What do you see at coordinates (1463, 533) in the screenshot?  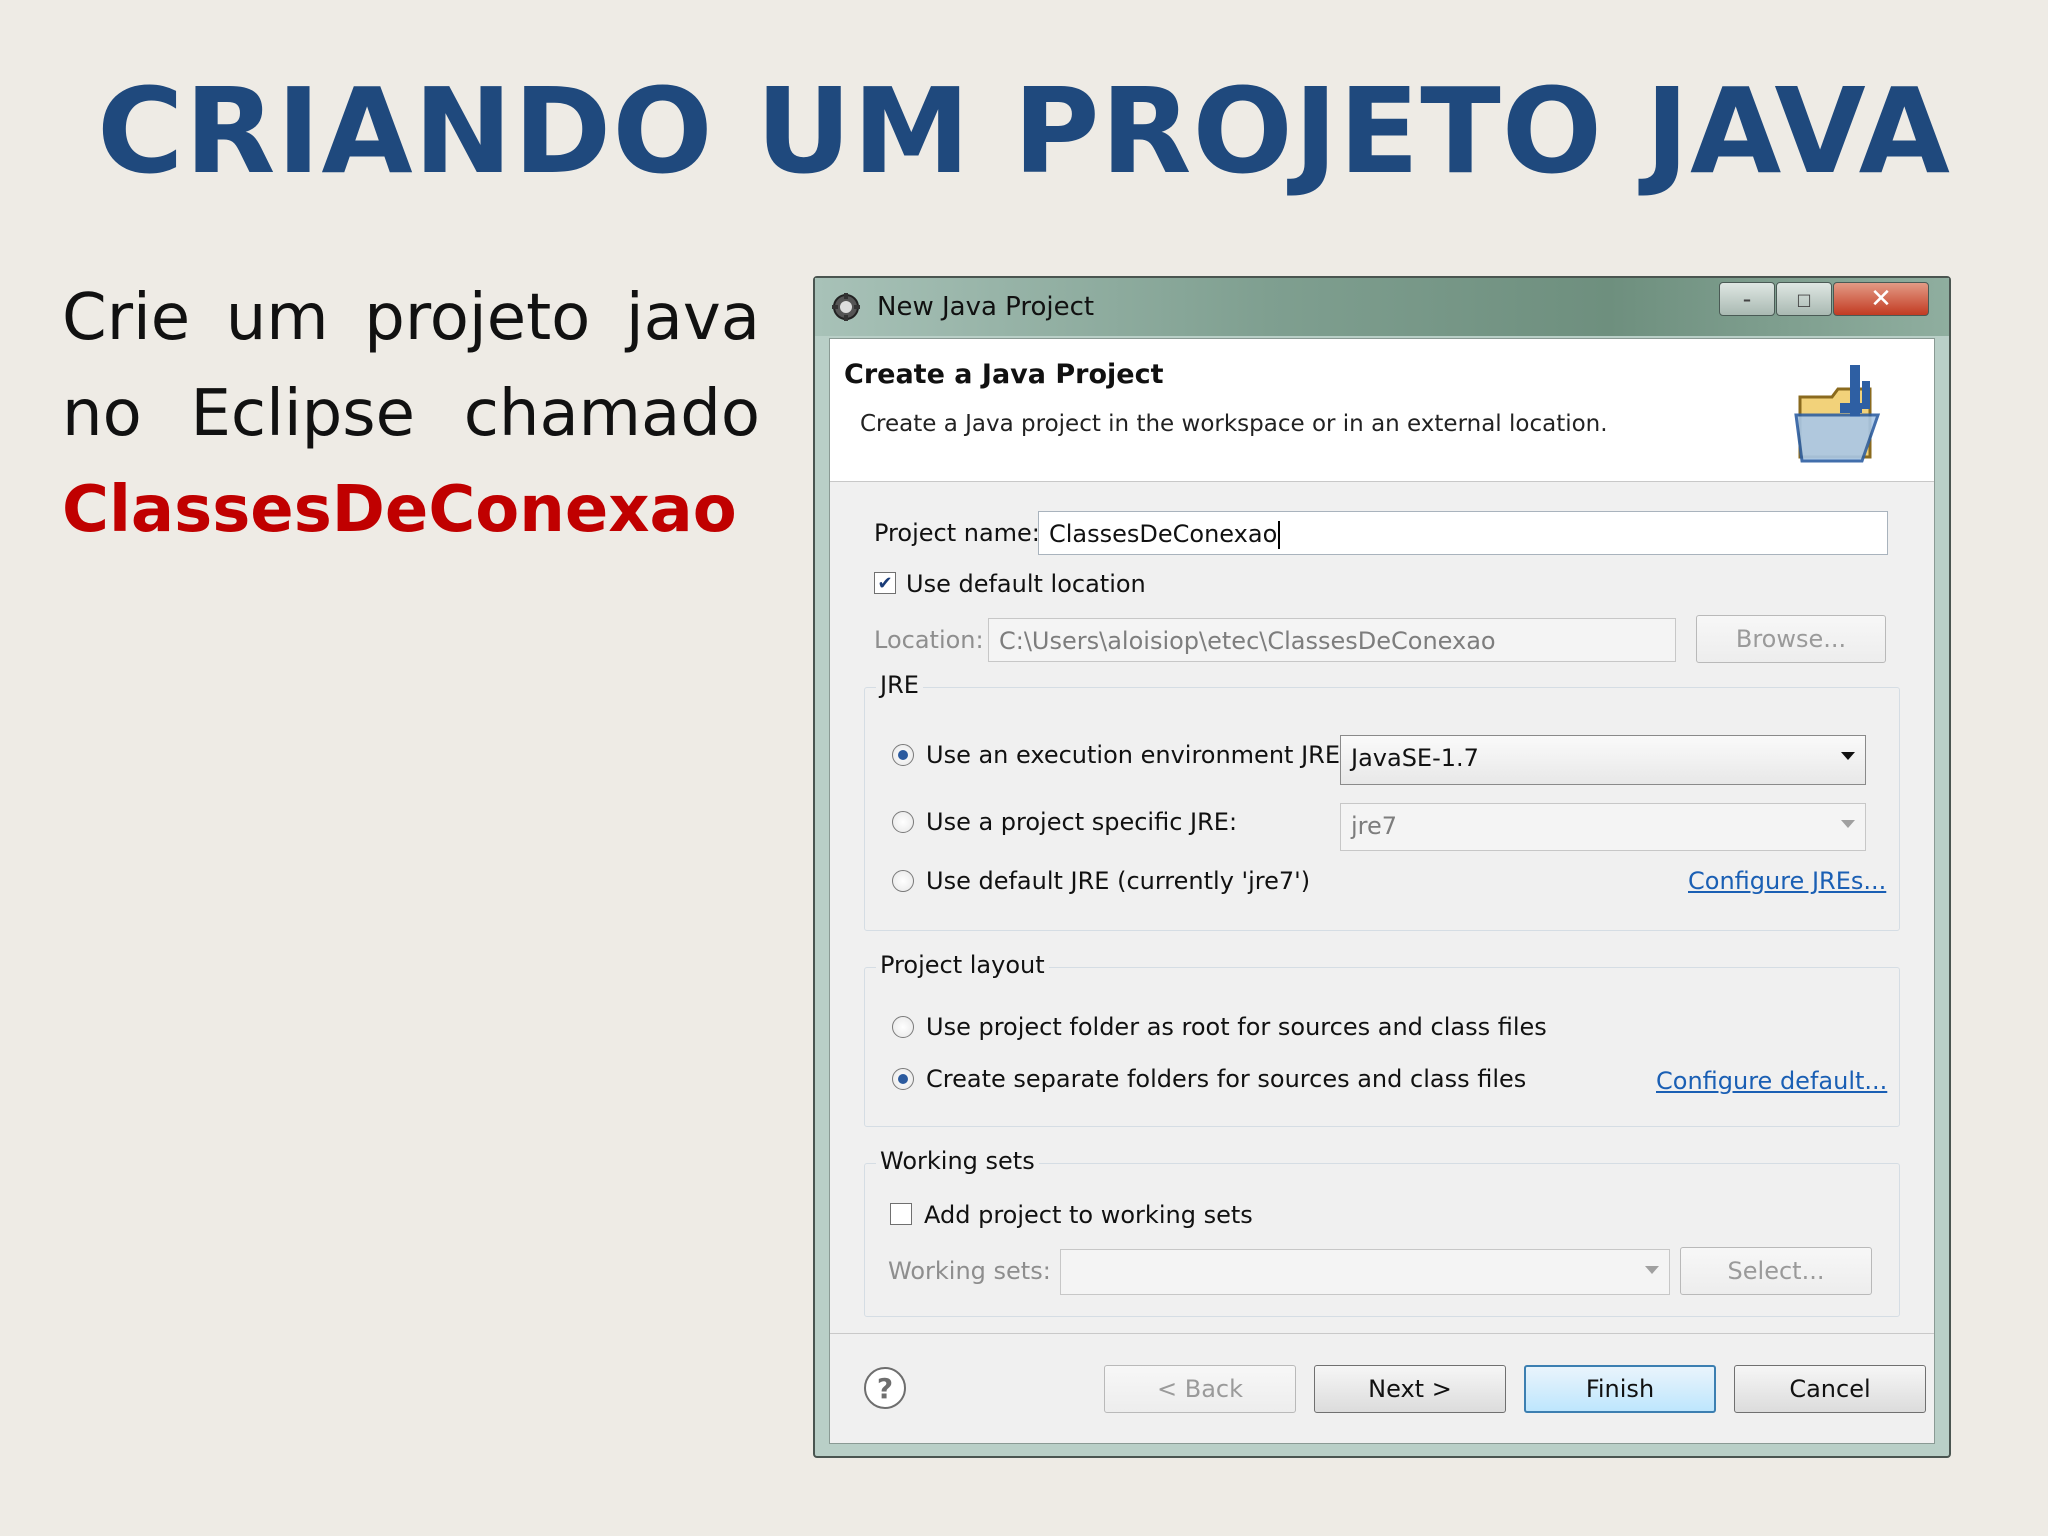 I see `project-name-input: ClassesDeConexao` at bounding box center [1463, 533].